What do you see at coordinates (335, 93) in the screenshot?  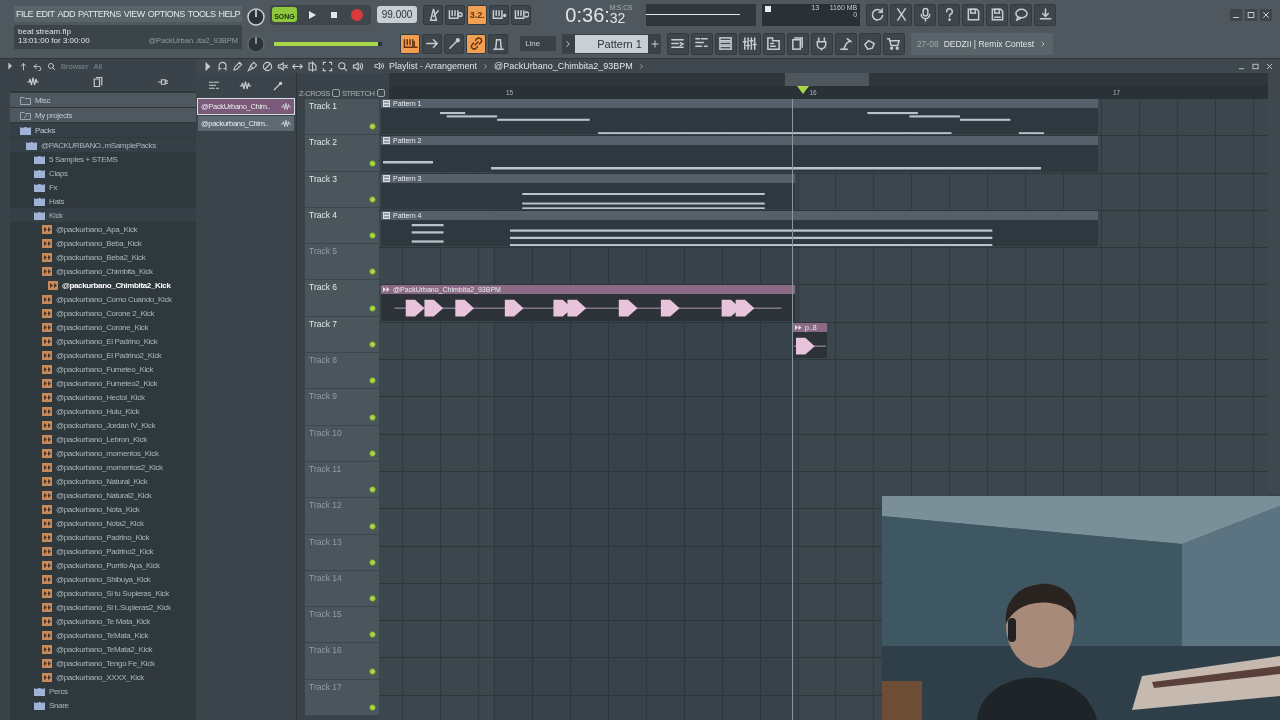 I see `checkbox` at bounding box center [335, 93].